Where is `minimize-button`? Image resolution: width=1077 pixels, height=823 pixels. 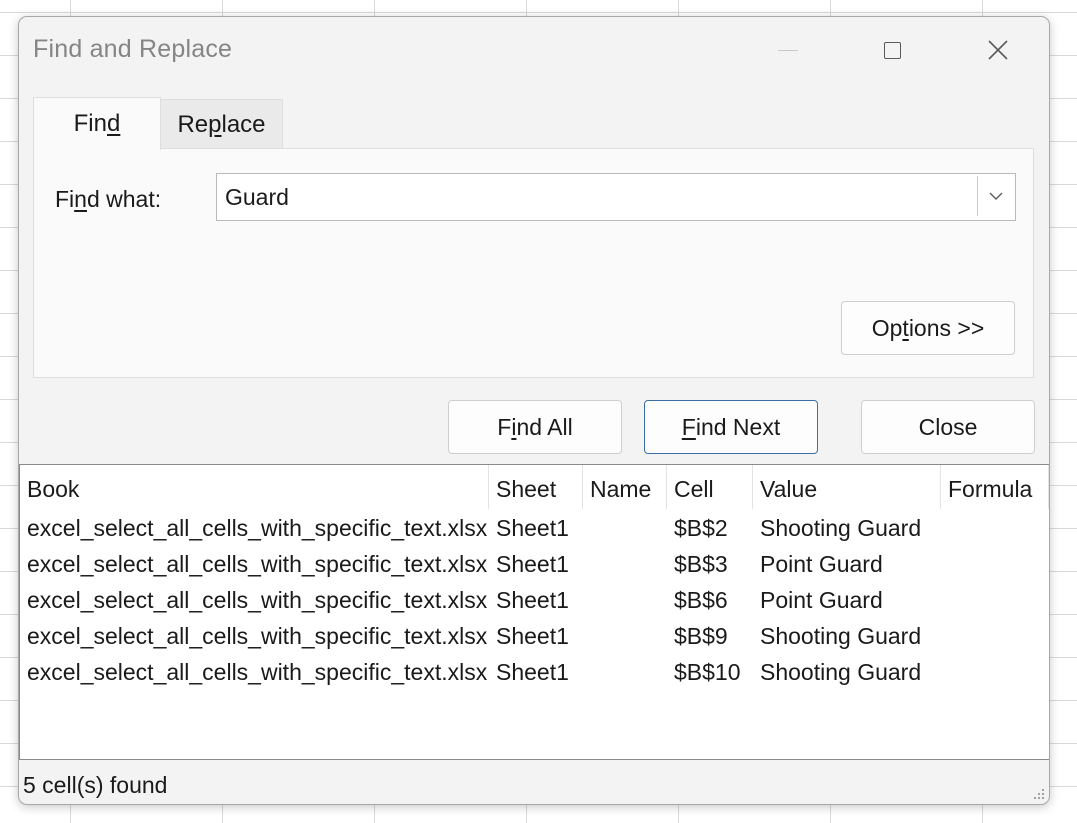
minimize-button is located at coordinates (788, 50).